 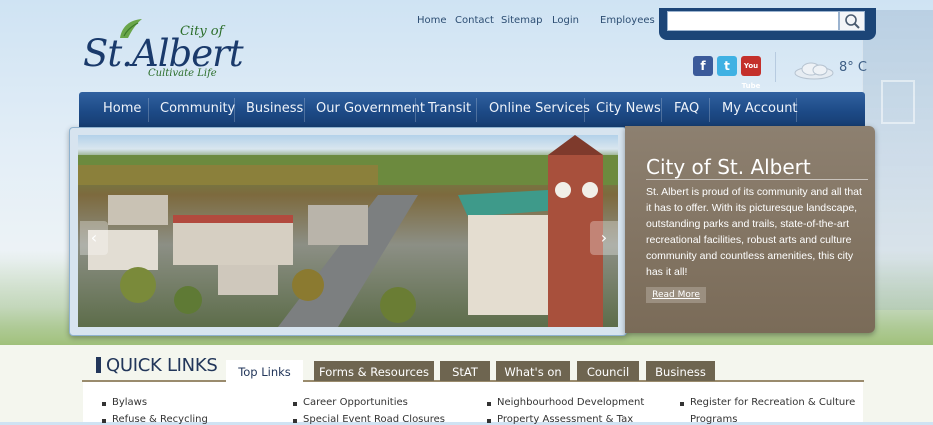 I want to click on tab-stat: StAT, so click(x=465, y=371).